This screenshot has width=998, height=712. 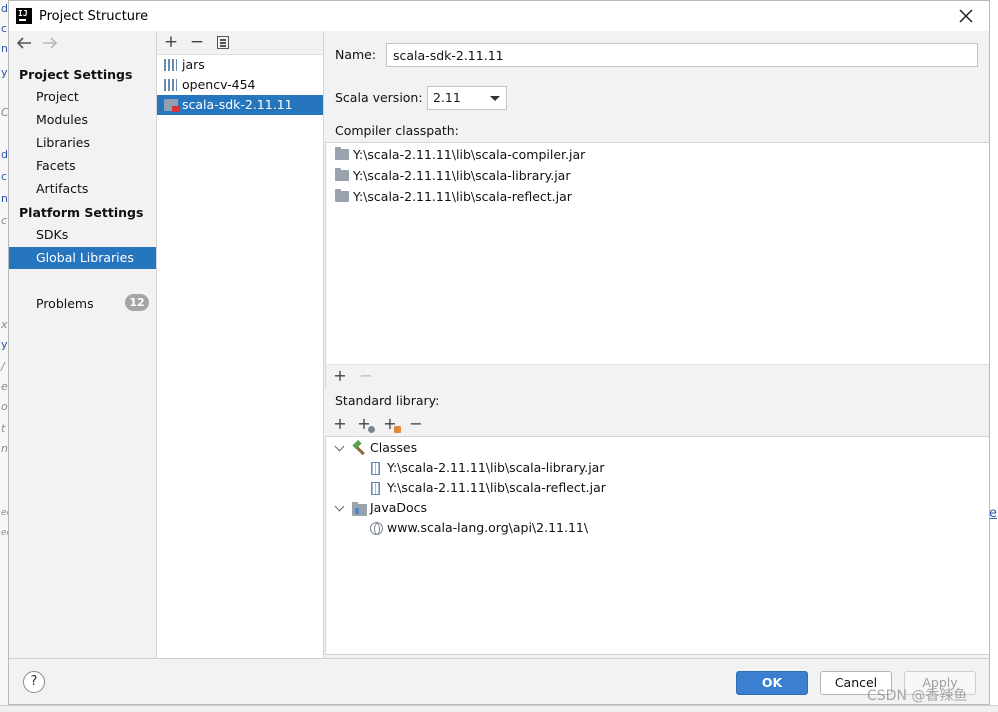 I want to click on classpath-entry: Y:\scala-2.11.11\lib\scala-library.jar, so click(x=452, y=175).